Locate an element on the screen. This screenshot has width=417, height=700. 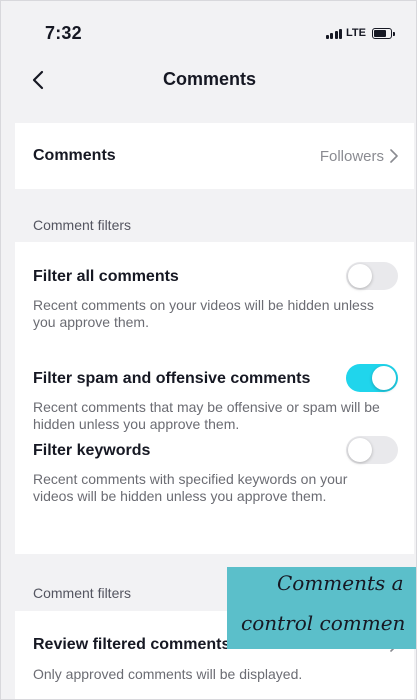
comments-setting-value-group: Followers is located at coordinates (359, 156).